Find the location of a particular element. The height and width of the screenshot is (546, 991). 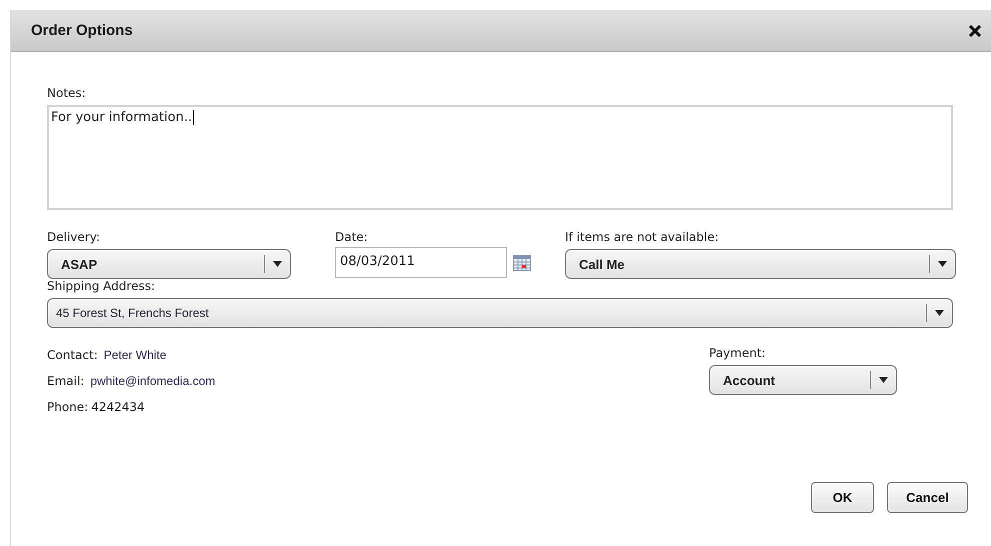

contact-value: Peter White is located at coordinates (135, 355).